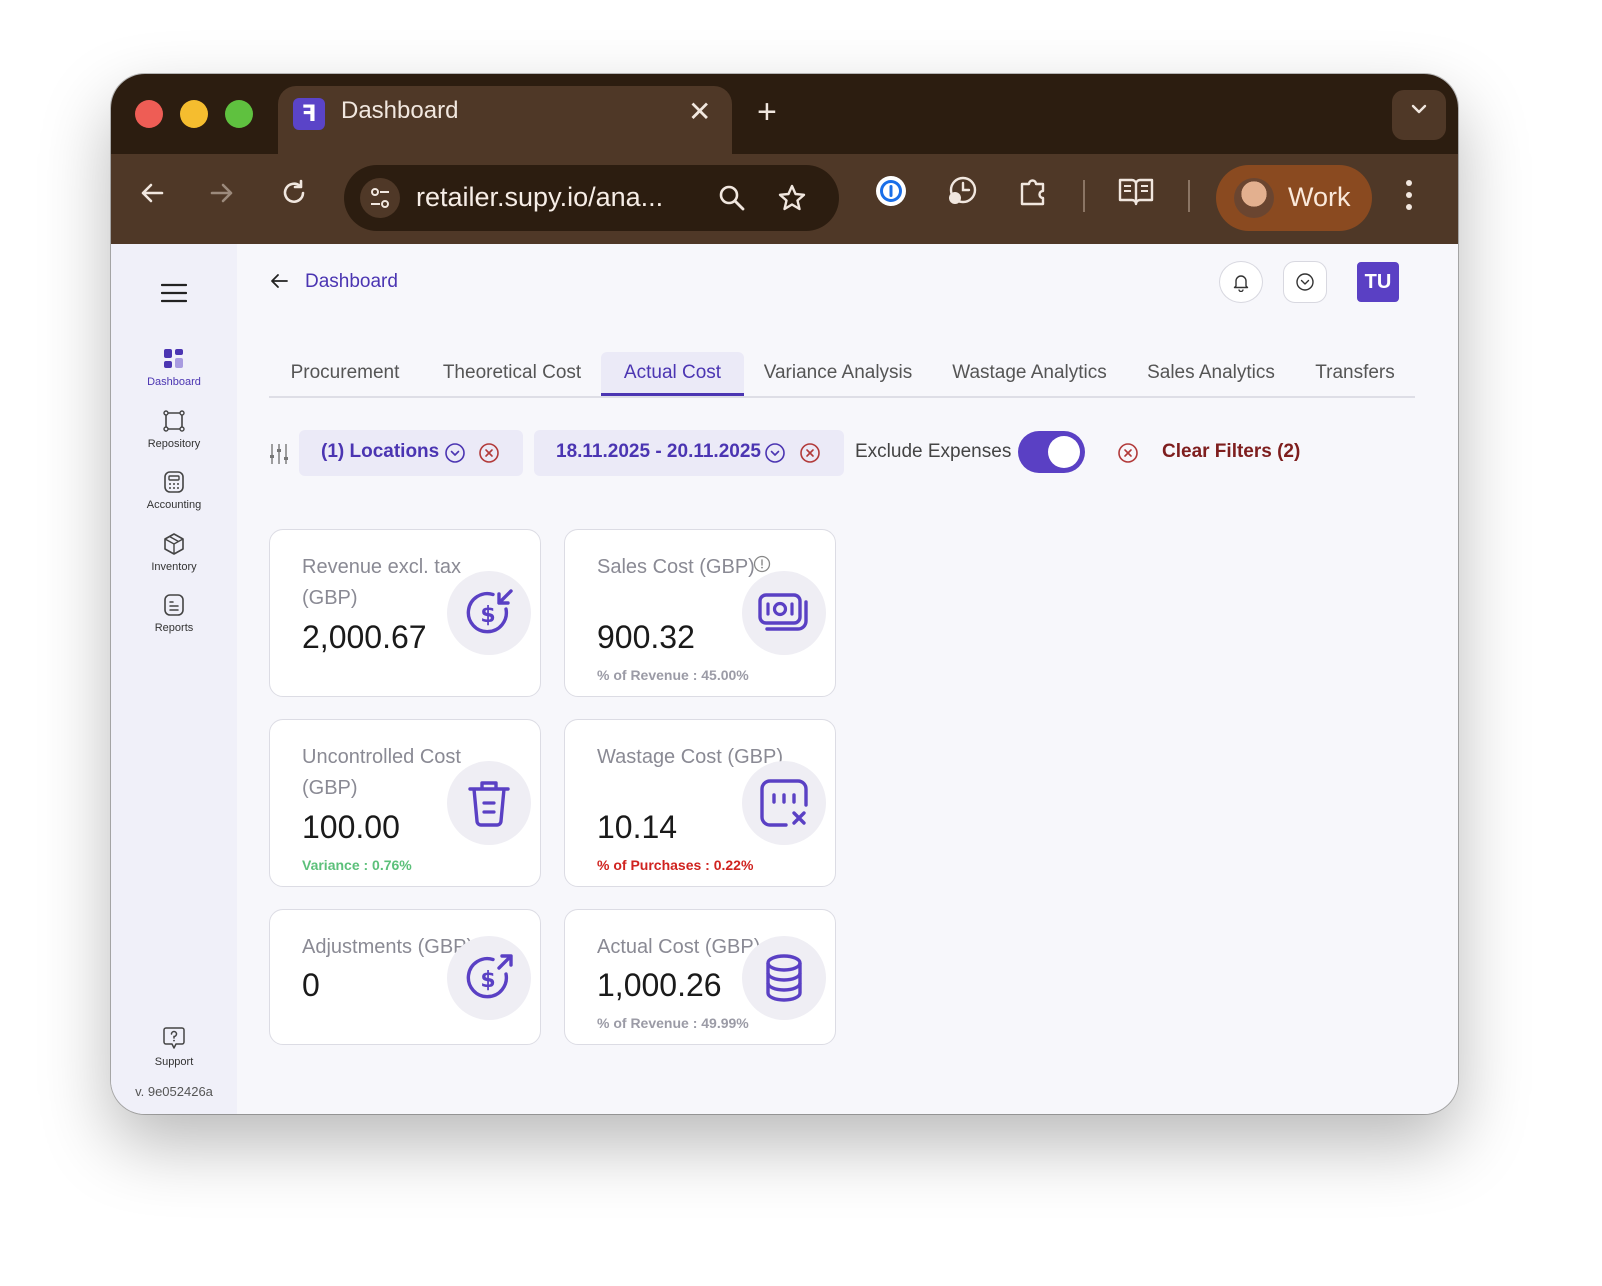 This screenshot has width=1602, height=1286. What do you see at coordinates (1378, 282) in the screenshot?
I see `user-avatar: TU` at bounding box center [1378, 282].